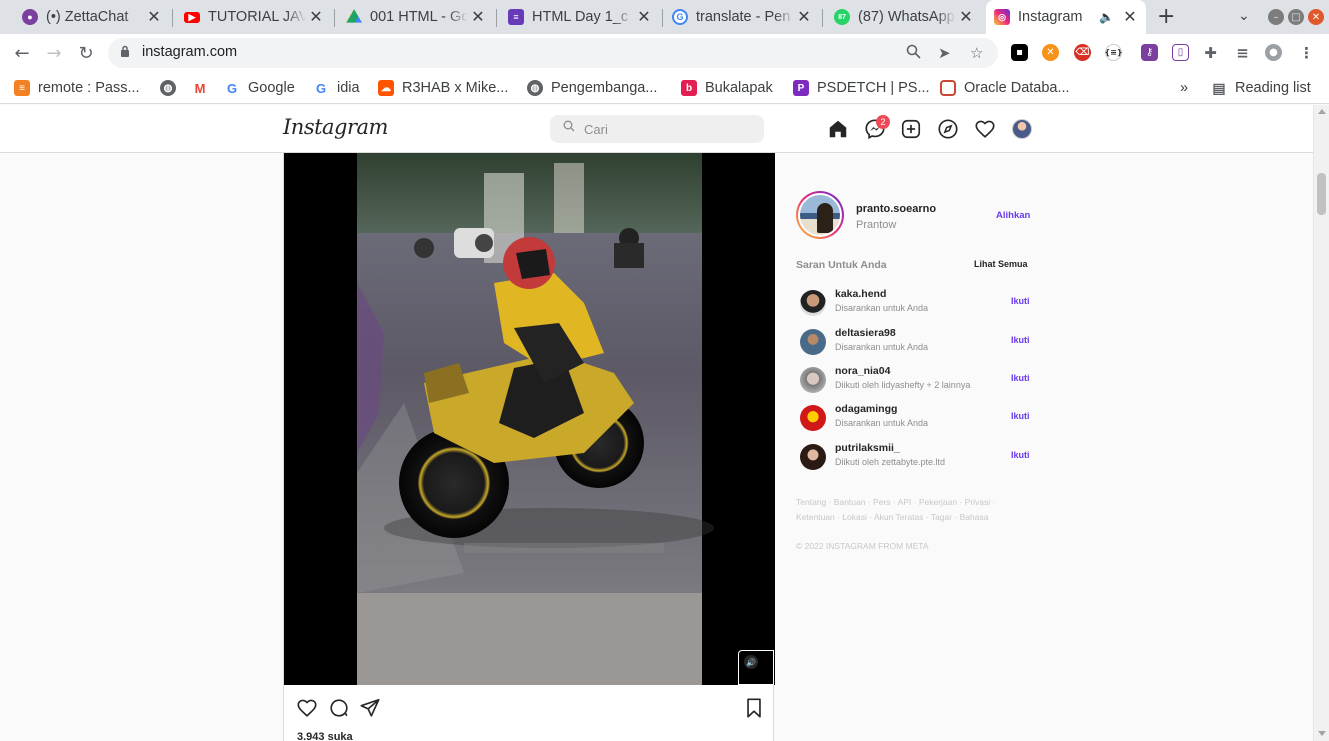  Describe the element at coordinates (336, 88) in the screenshot. I see `bookmark-item: G idia` at that location.